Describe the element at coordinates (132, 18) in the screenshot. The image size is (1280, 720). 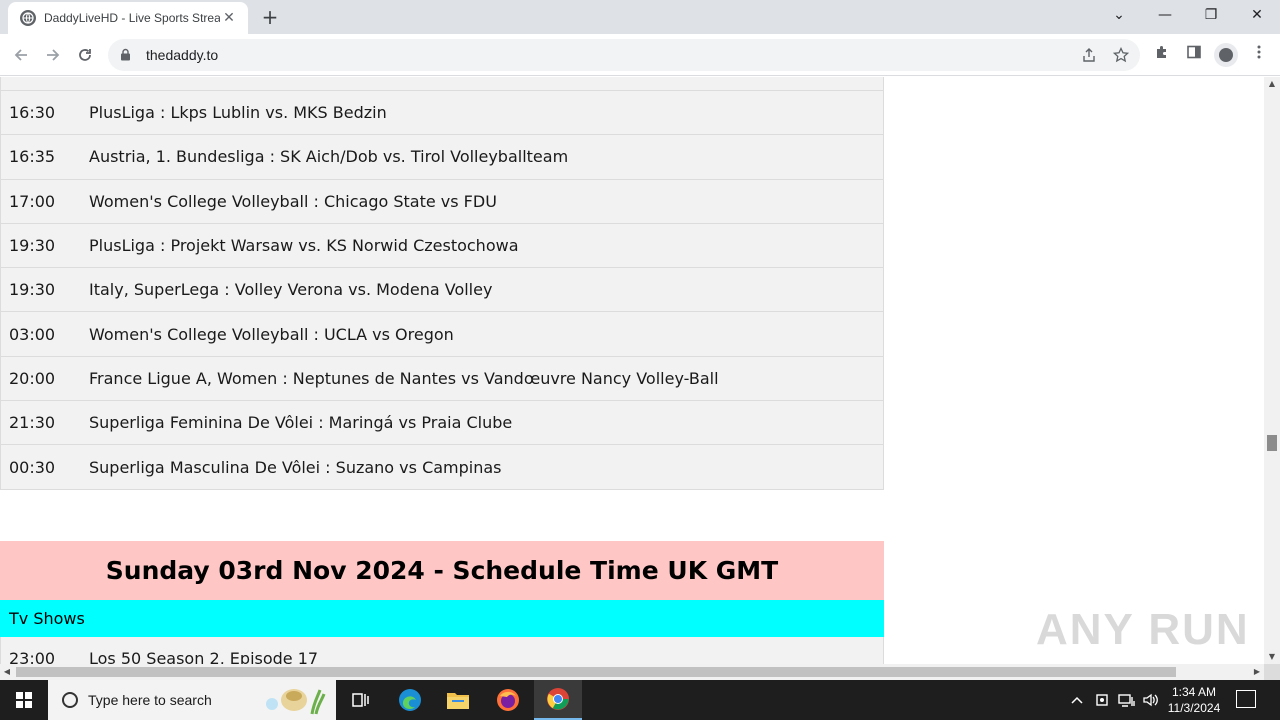
I see `tab-title: DaddyLiveHD - Live Sports Strea` at that location.